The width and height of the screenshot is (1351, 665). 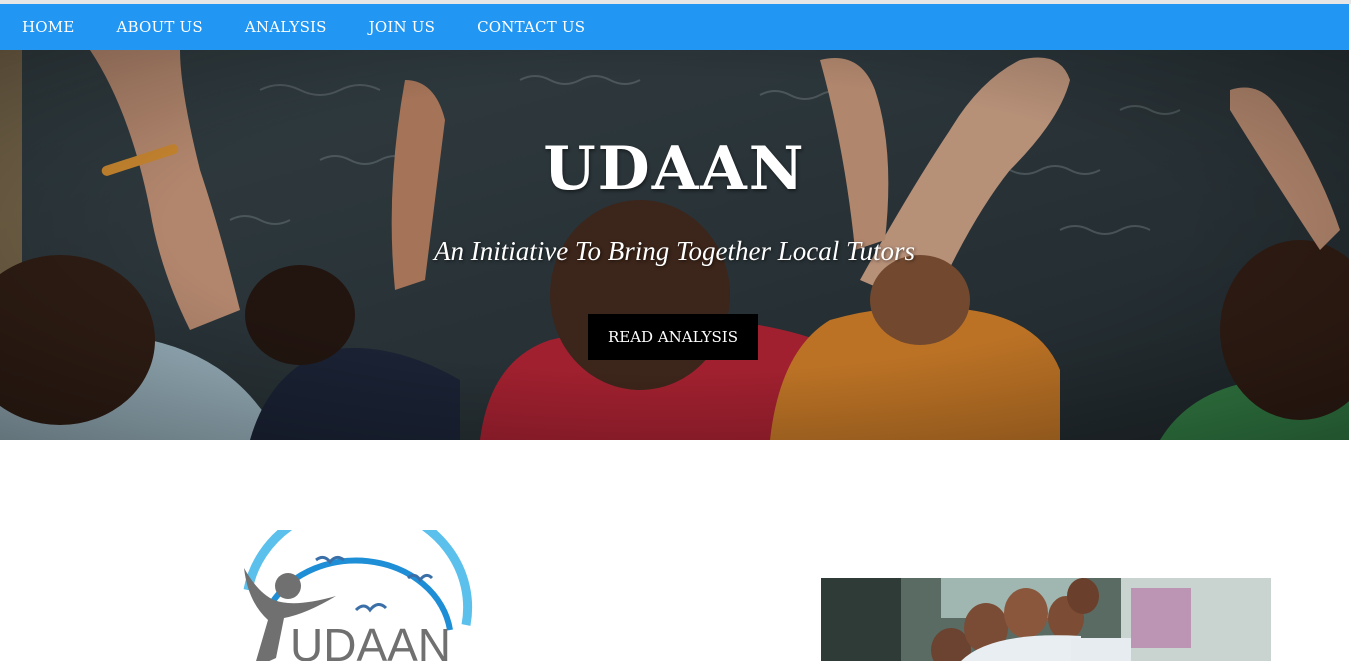 What do you see at coordinates (531, 27) in the screenshot?
I see `nav-contact-us-link: CONTACT US` at bounding box center [531, 27].